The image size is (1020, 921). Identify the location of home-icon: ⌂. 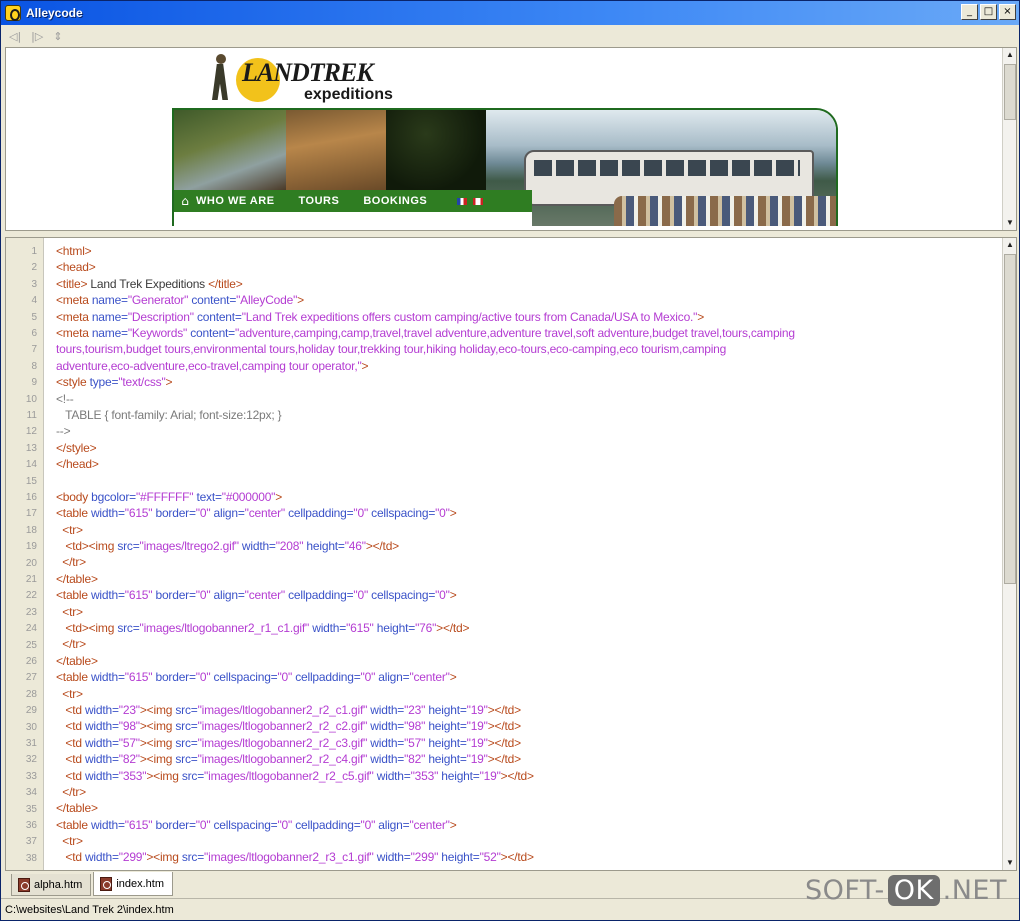
(185, 201).